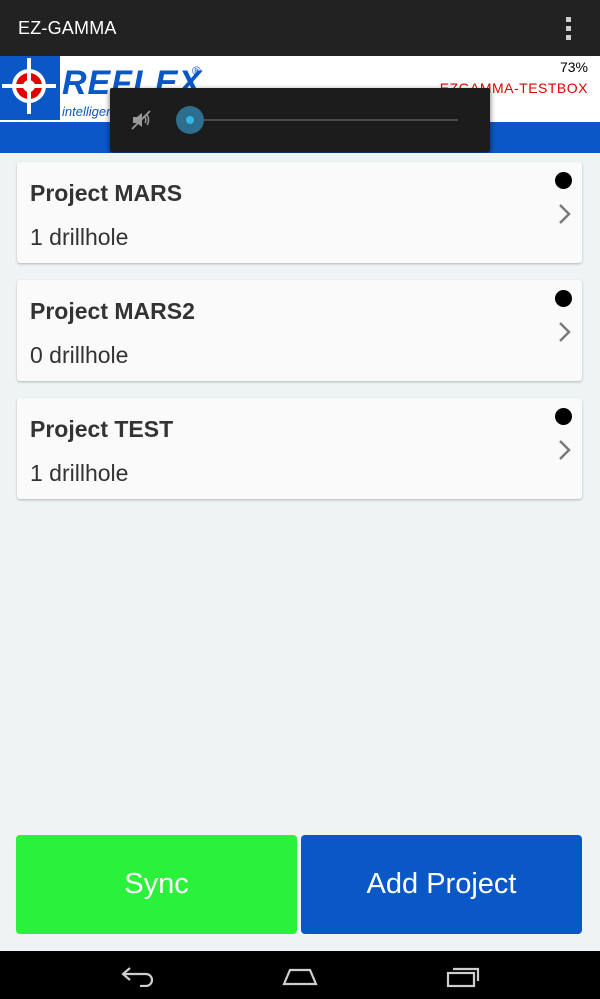  What do you see at coordinates (67, 28) in the screenshot?
I see `app-title: EZ-GAMMA` at bounding box center [67, 28].